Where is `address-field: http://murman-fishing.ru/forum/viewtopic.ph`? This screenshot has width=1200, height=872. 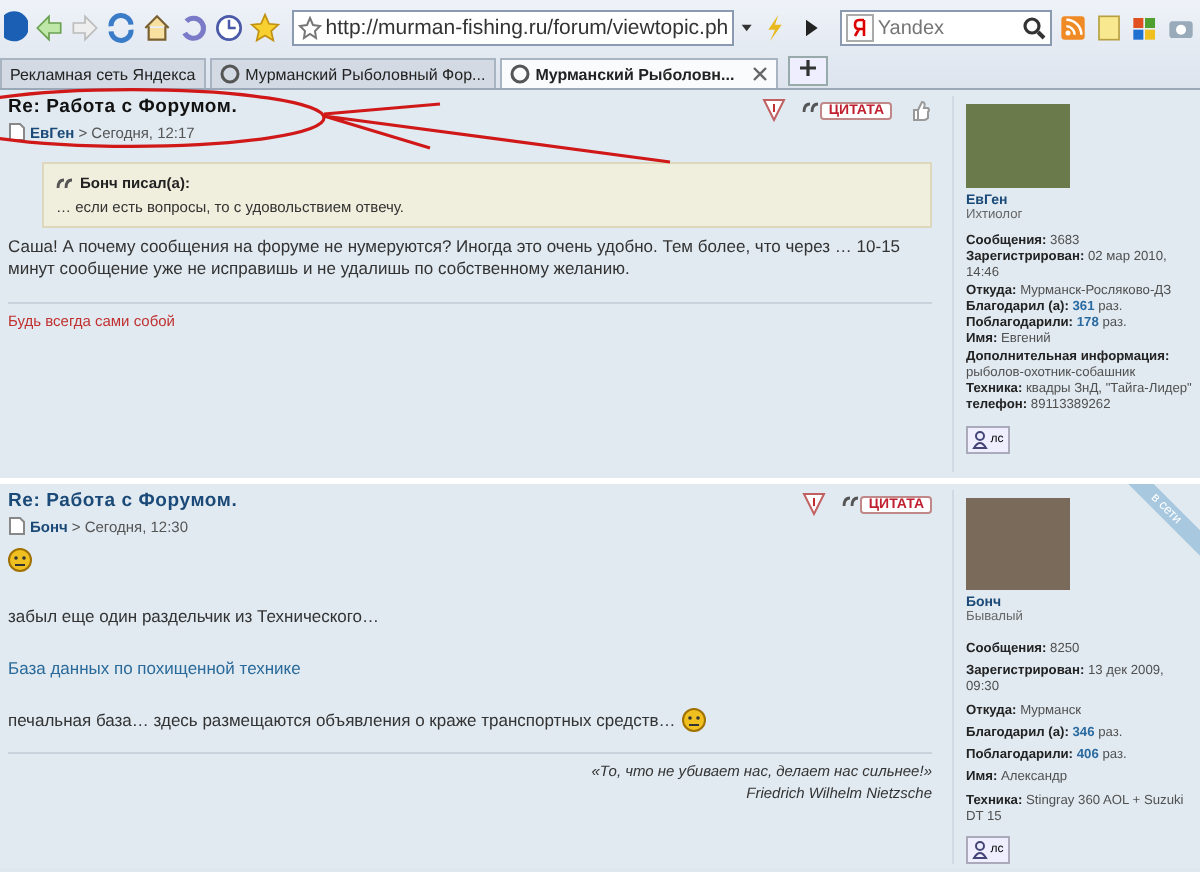 address-field: http://murman-fishing.ru/forum/viewtopic.ph is located at coordinates (513, 28).